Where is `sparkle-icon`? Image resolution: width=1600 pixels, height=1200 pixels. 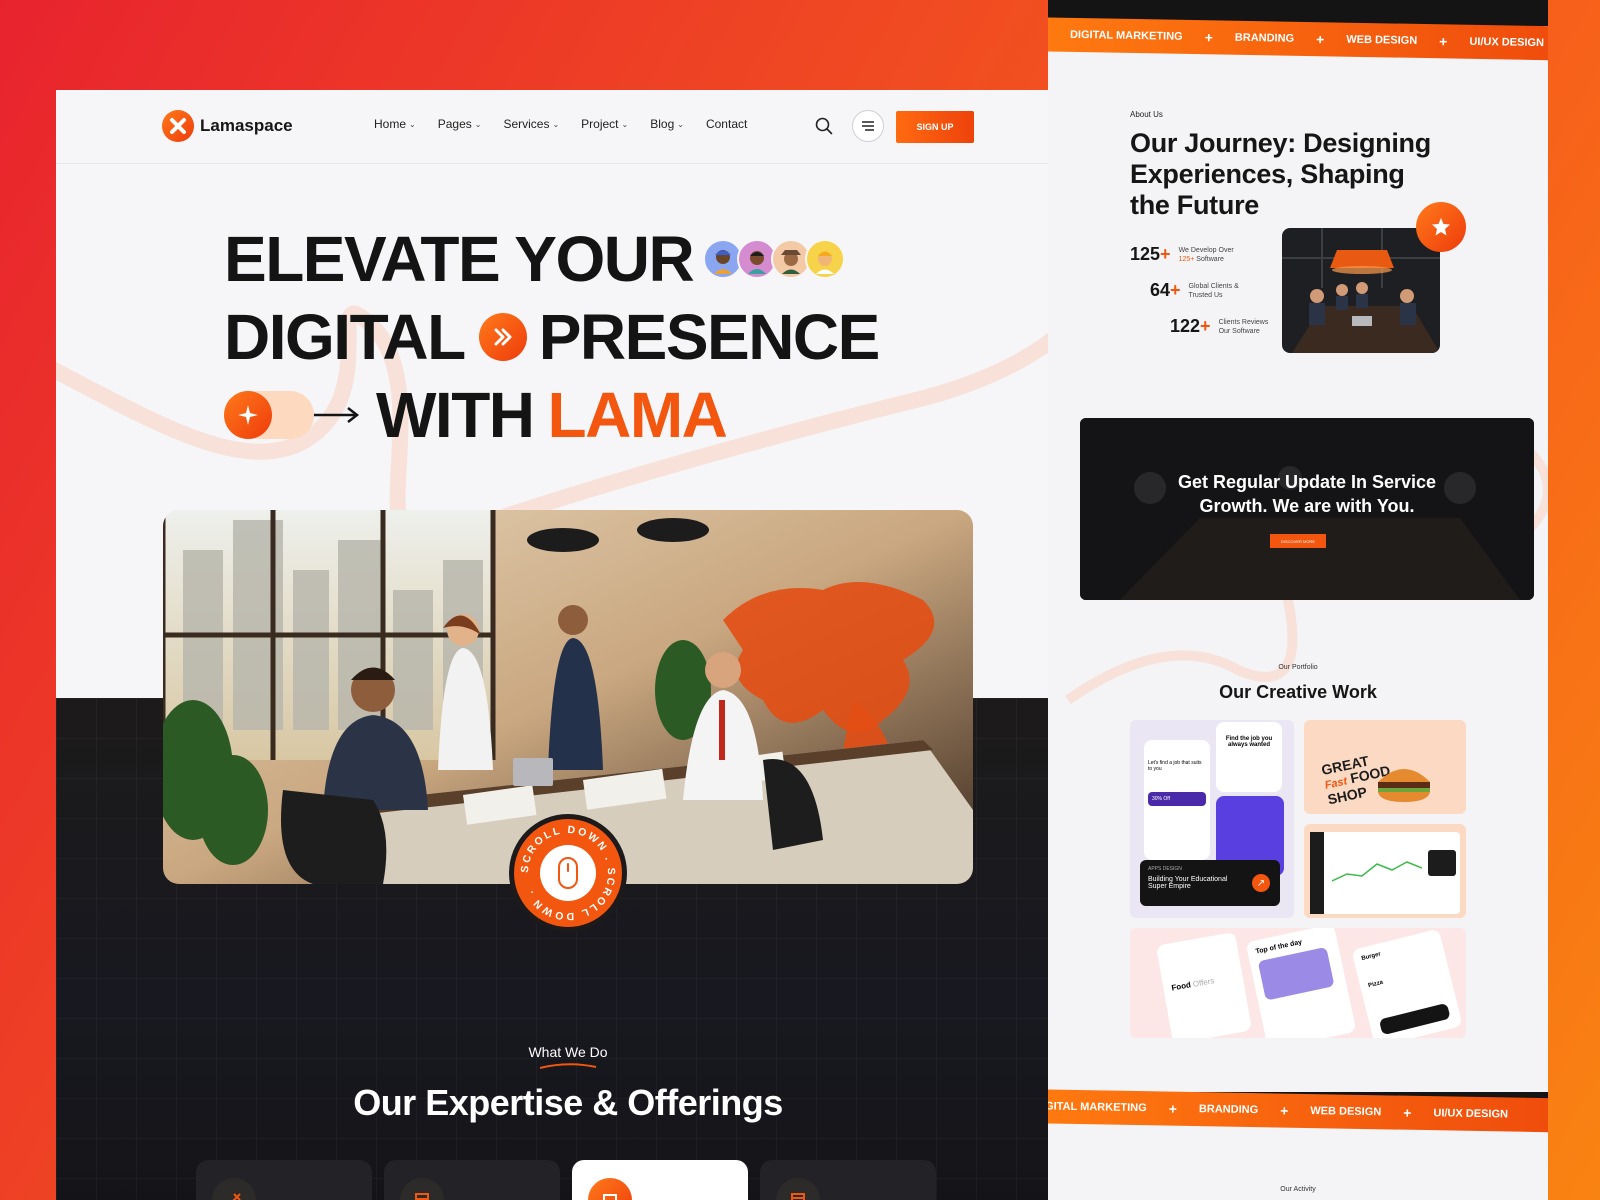 sparkle-icon is located at coordinates (248, 415).